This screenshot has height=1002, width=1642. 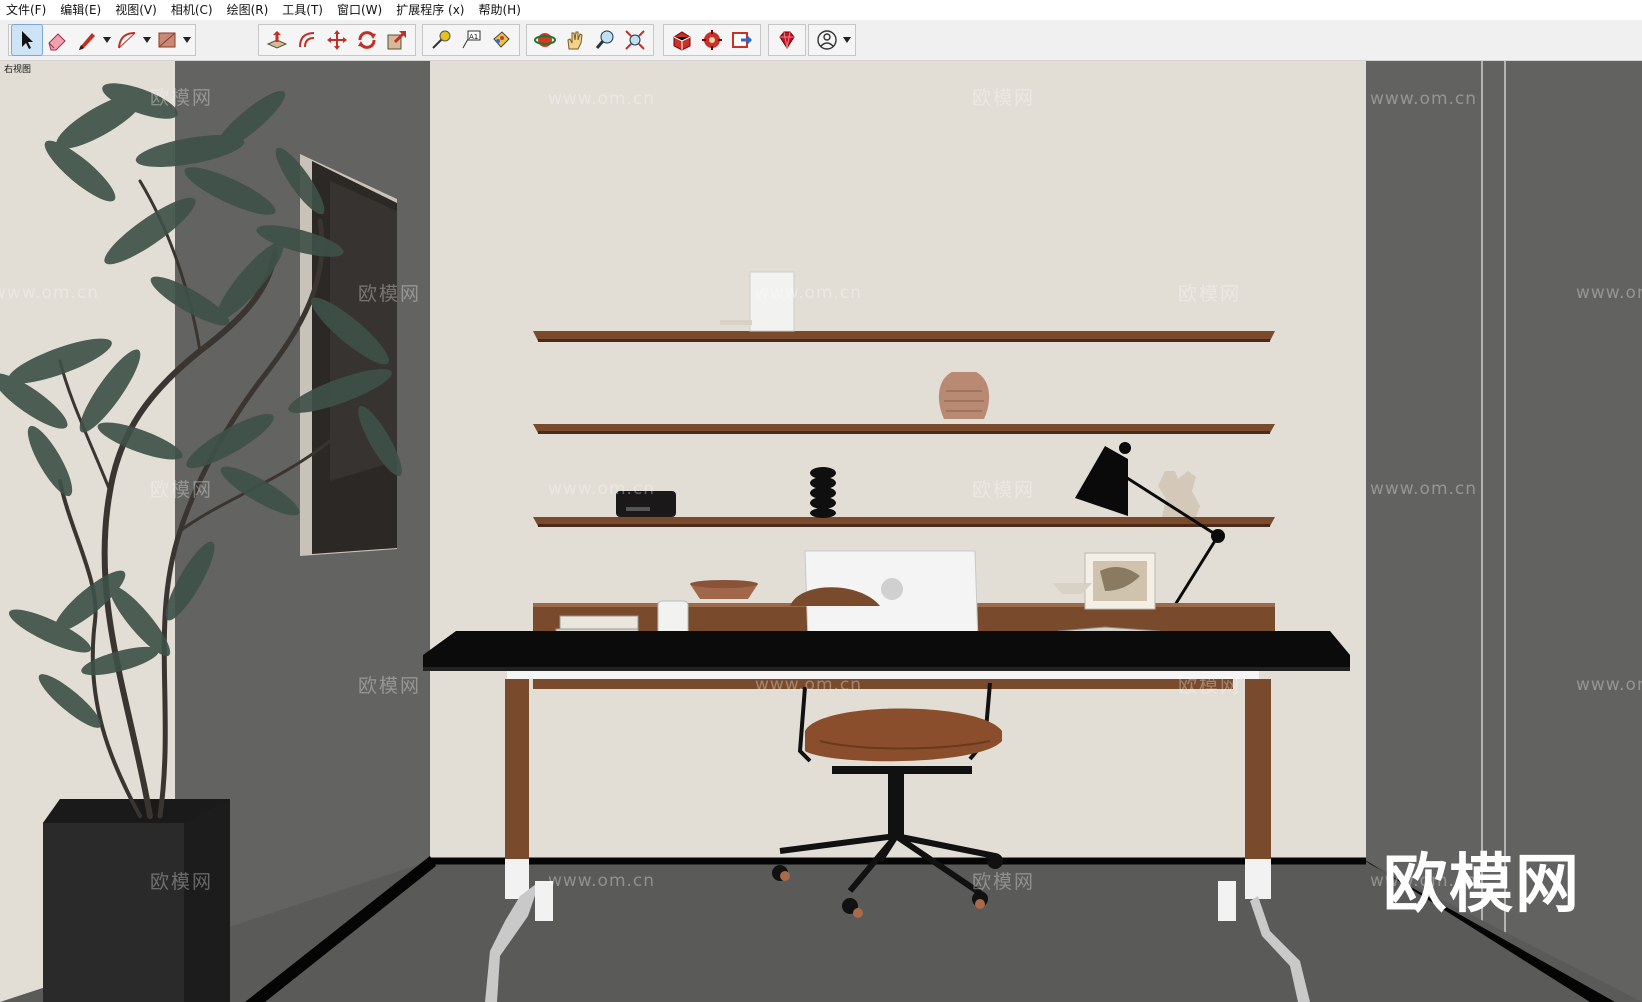 What do you see at coordinates (302, 10) in the screenshot?
I see `menu-tools: 工具(T)` at bounding box center [302, 10].